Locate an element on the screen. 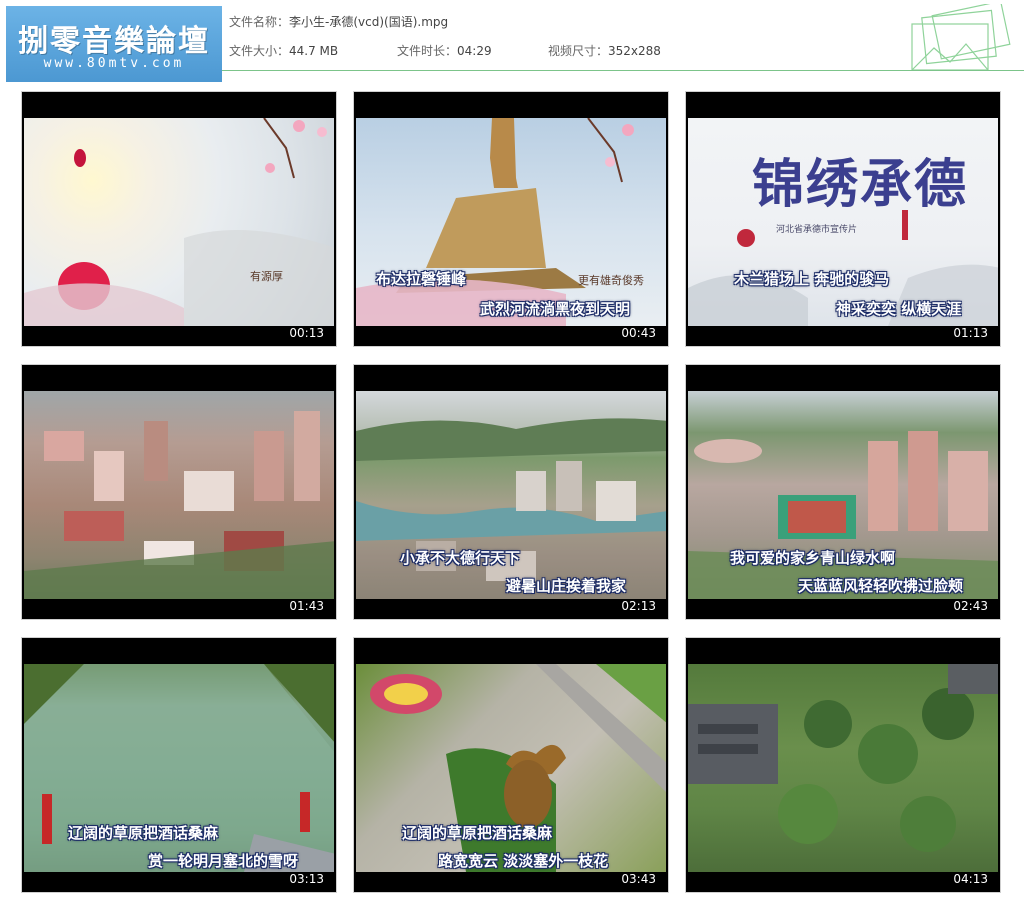 The height and width of the screenshot is (918, 1024). thumbnail-5: 小承不大德行天下 避暑山庄挨着我家 02:13 is located at coordinates (511, 492).